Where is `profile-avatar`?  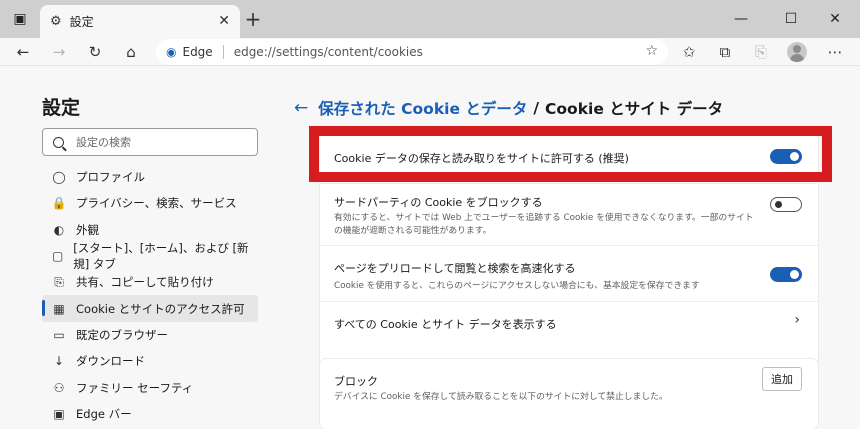
profile-avatar is located at coordinates (797, 52).